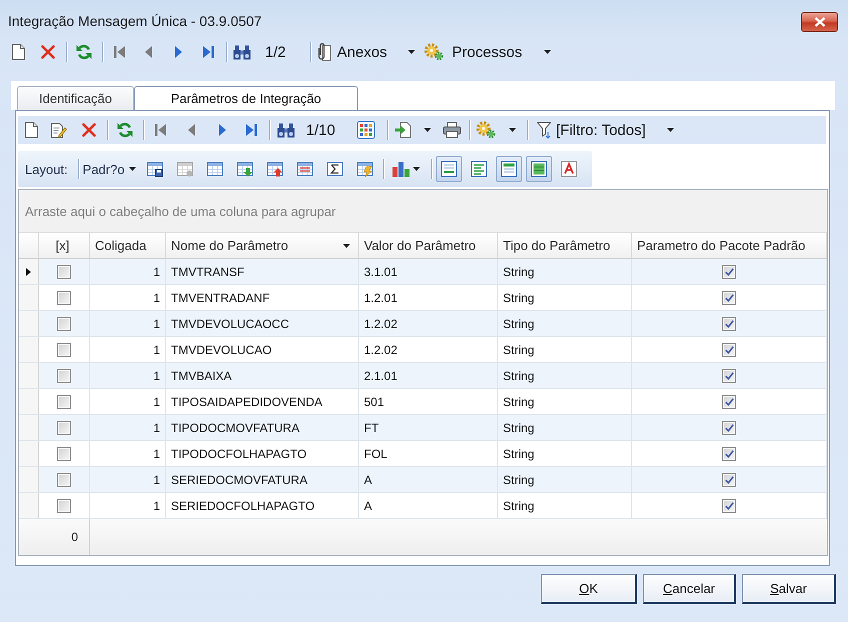 Image resolution: width=848 pixels, height=622 pixels. I want to click on table-cell: 1.2.01, so click(428, 297).